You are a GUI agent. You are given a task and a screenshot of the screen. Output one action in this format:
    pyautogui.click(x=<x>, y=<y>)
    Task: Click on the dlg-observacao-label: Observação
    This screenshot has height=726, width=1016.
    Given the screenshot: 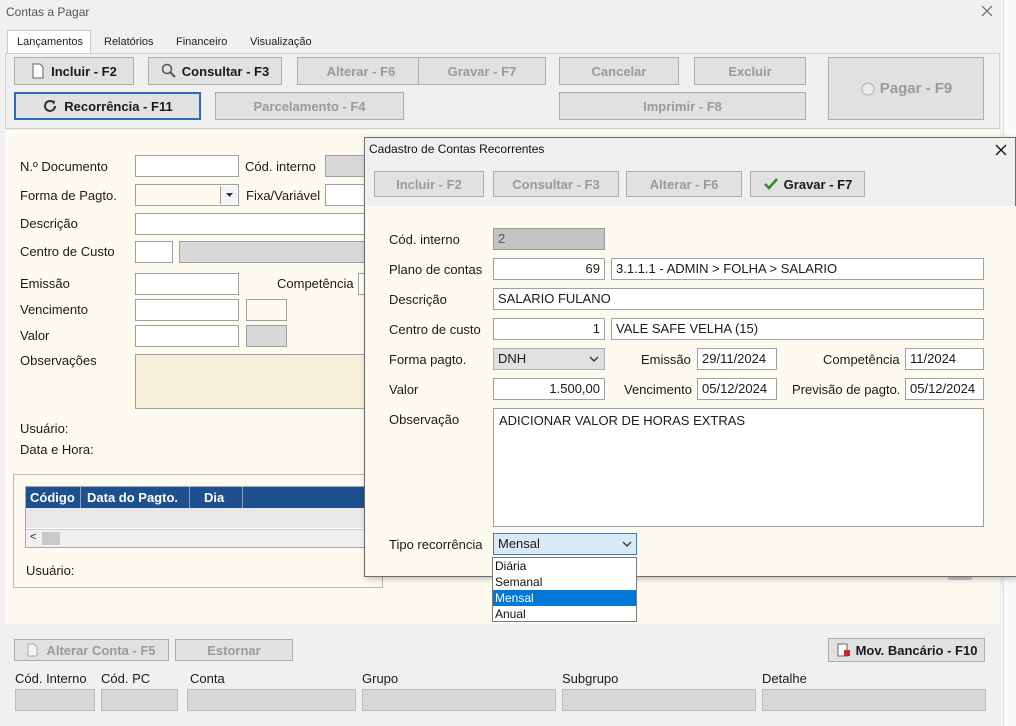 What is the action you would take?
    pyautogui.click(x=424, y=419)
    